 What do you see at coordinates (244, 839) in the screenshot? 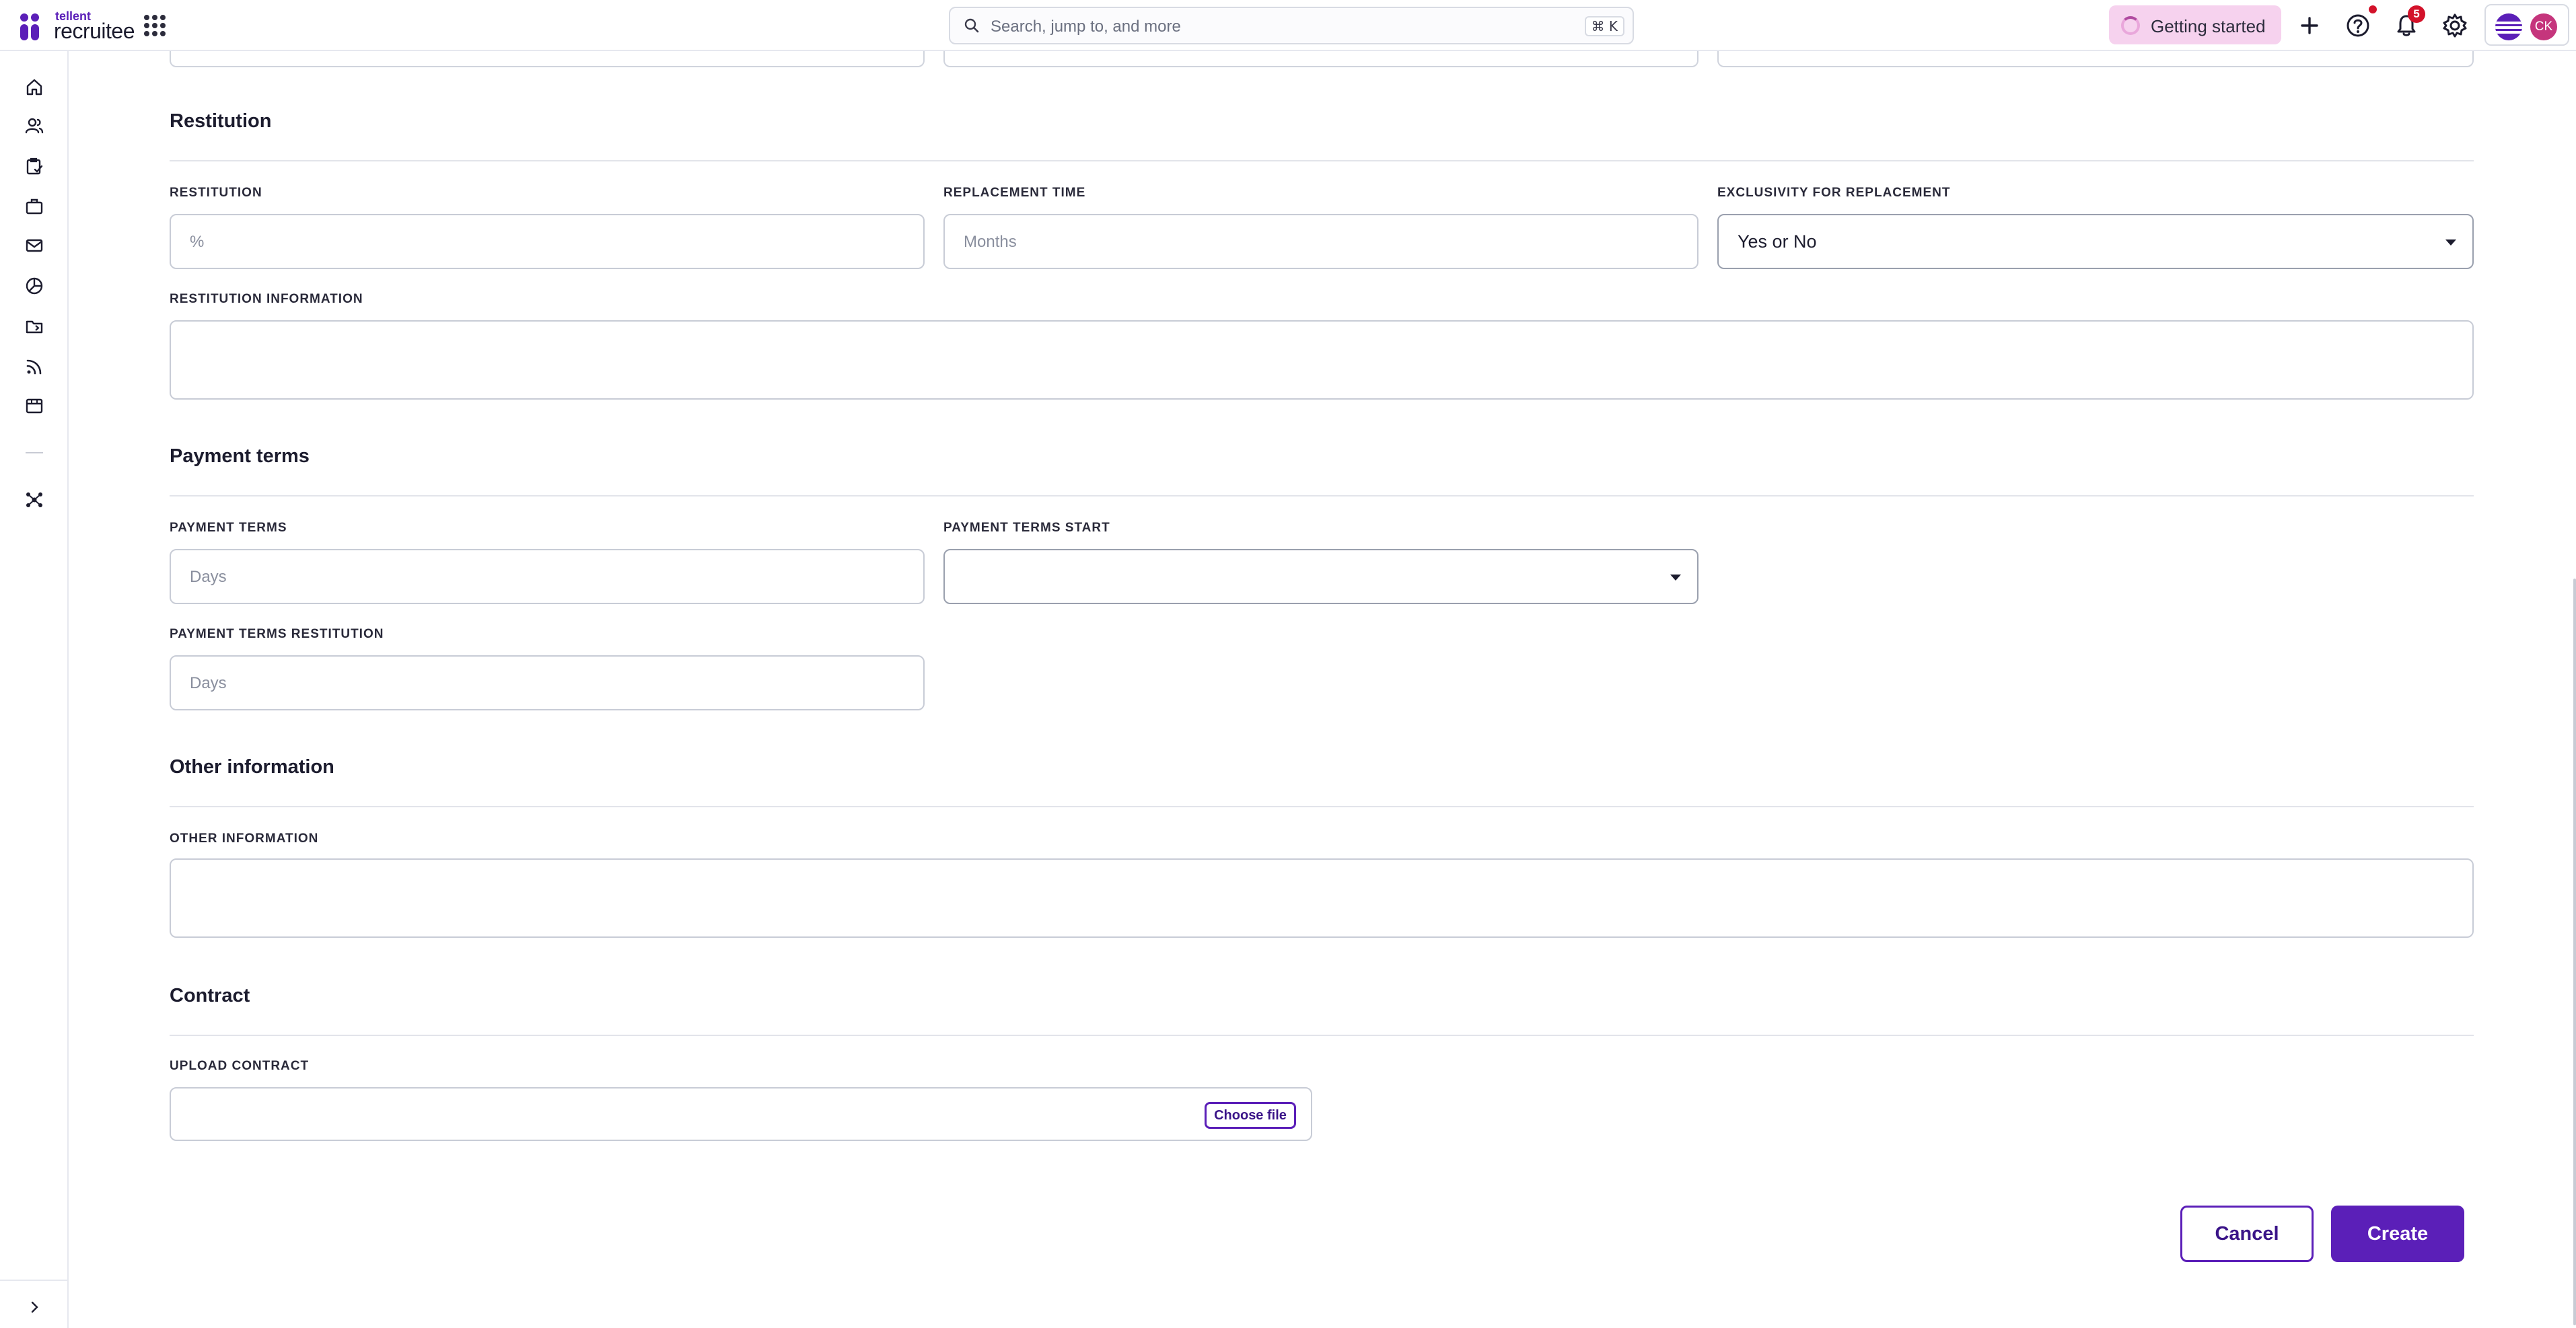
I see `other-information-label: OTHER INFORMATION` at bounding box center [244, 839].